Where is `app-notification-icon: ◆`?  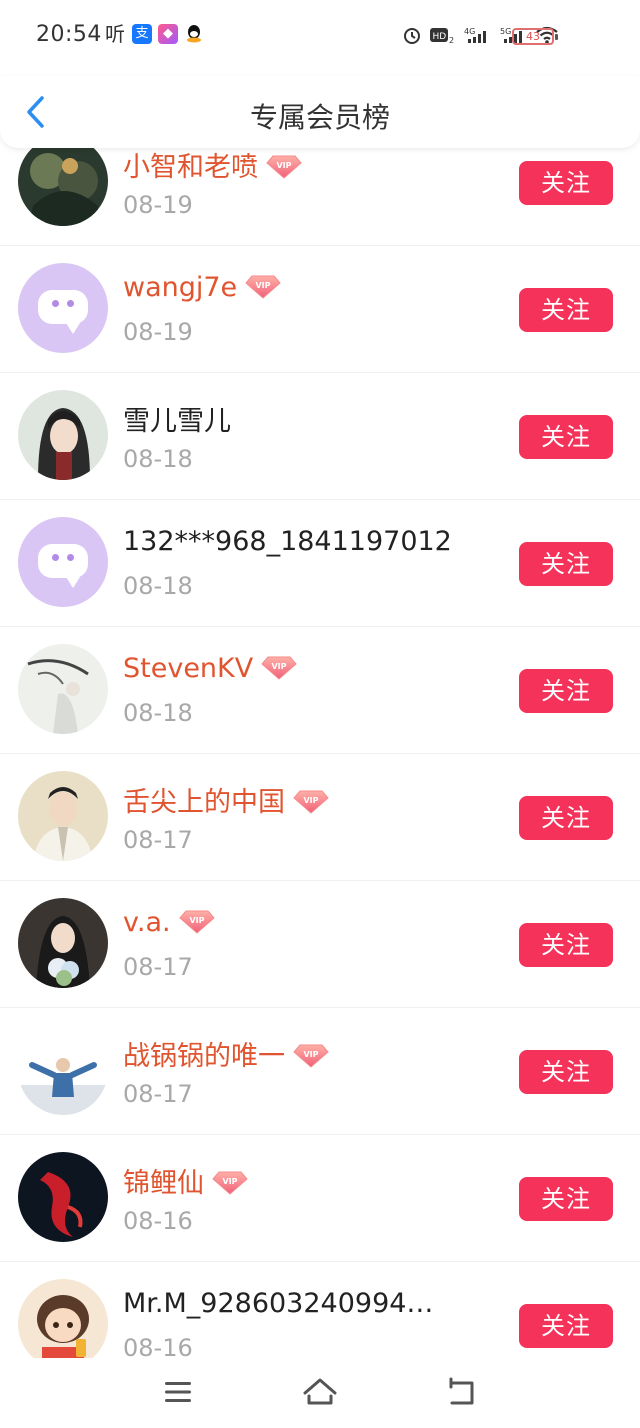
app-notification-icon: ◆ is located at coordinates (168, 34).